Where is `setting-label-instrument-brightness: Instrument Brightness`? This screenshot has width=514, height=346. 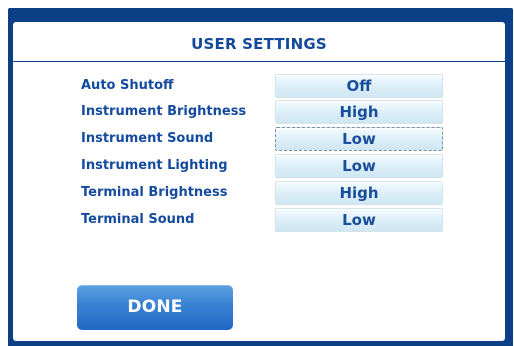 setting-label-instrument-brightness: Instrument Brightness is located at coordinates (164, 111).